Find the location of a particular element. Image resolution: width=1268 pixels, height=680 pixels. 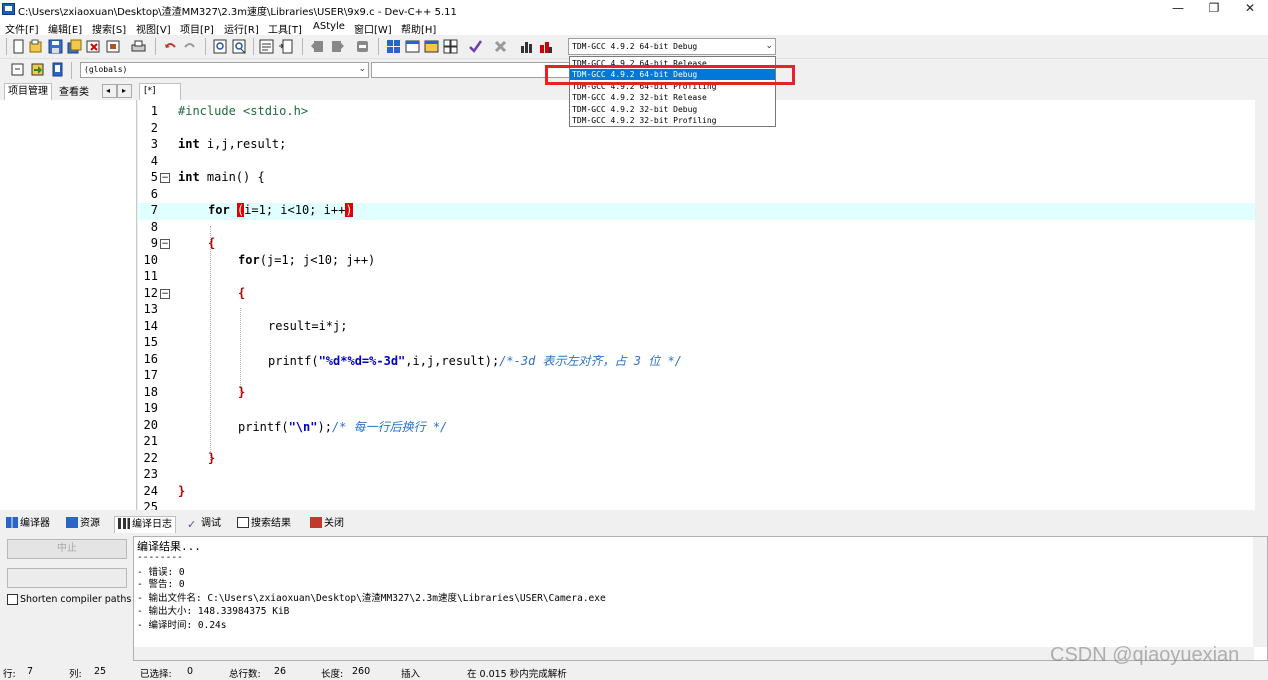

close-all-icon is located at coordinates (113, 46).